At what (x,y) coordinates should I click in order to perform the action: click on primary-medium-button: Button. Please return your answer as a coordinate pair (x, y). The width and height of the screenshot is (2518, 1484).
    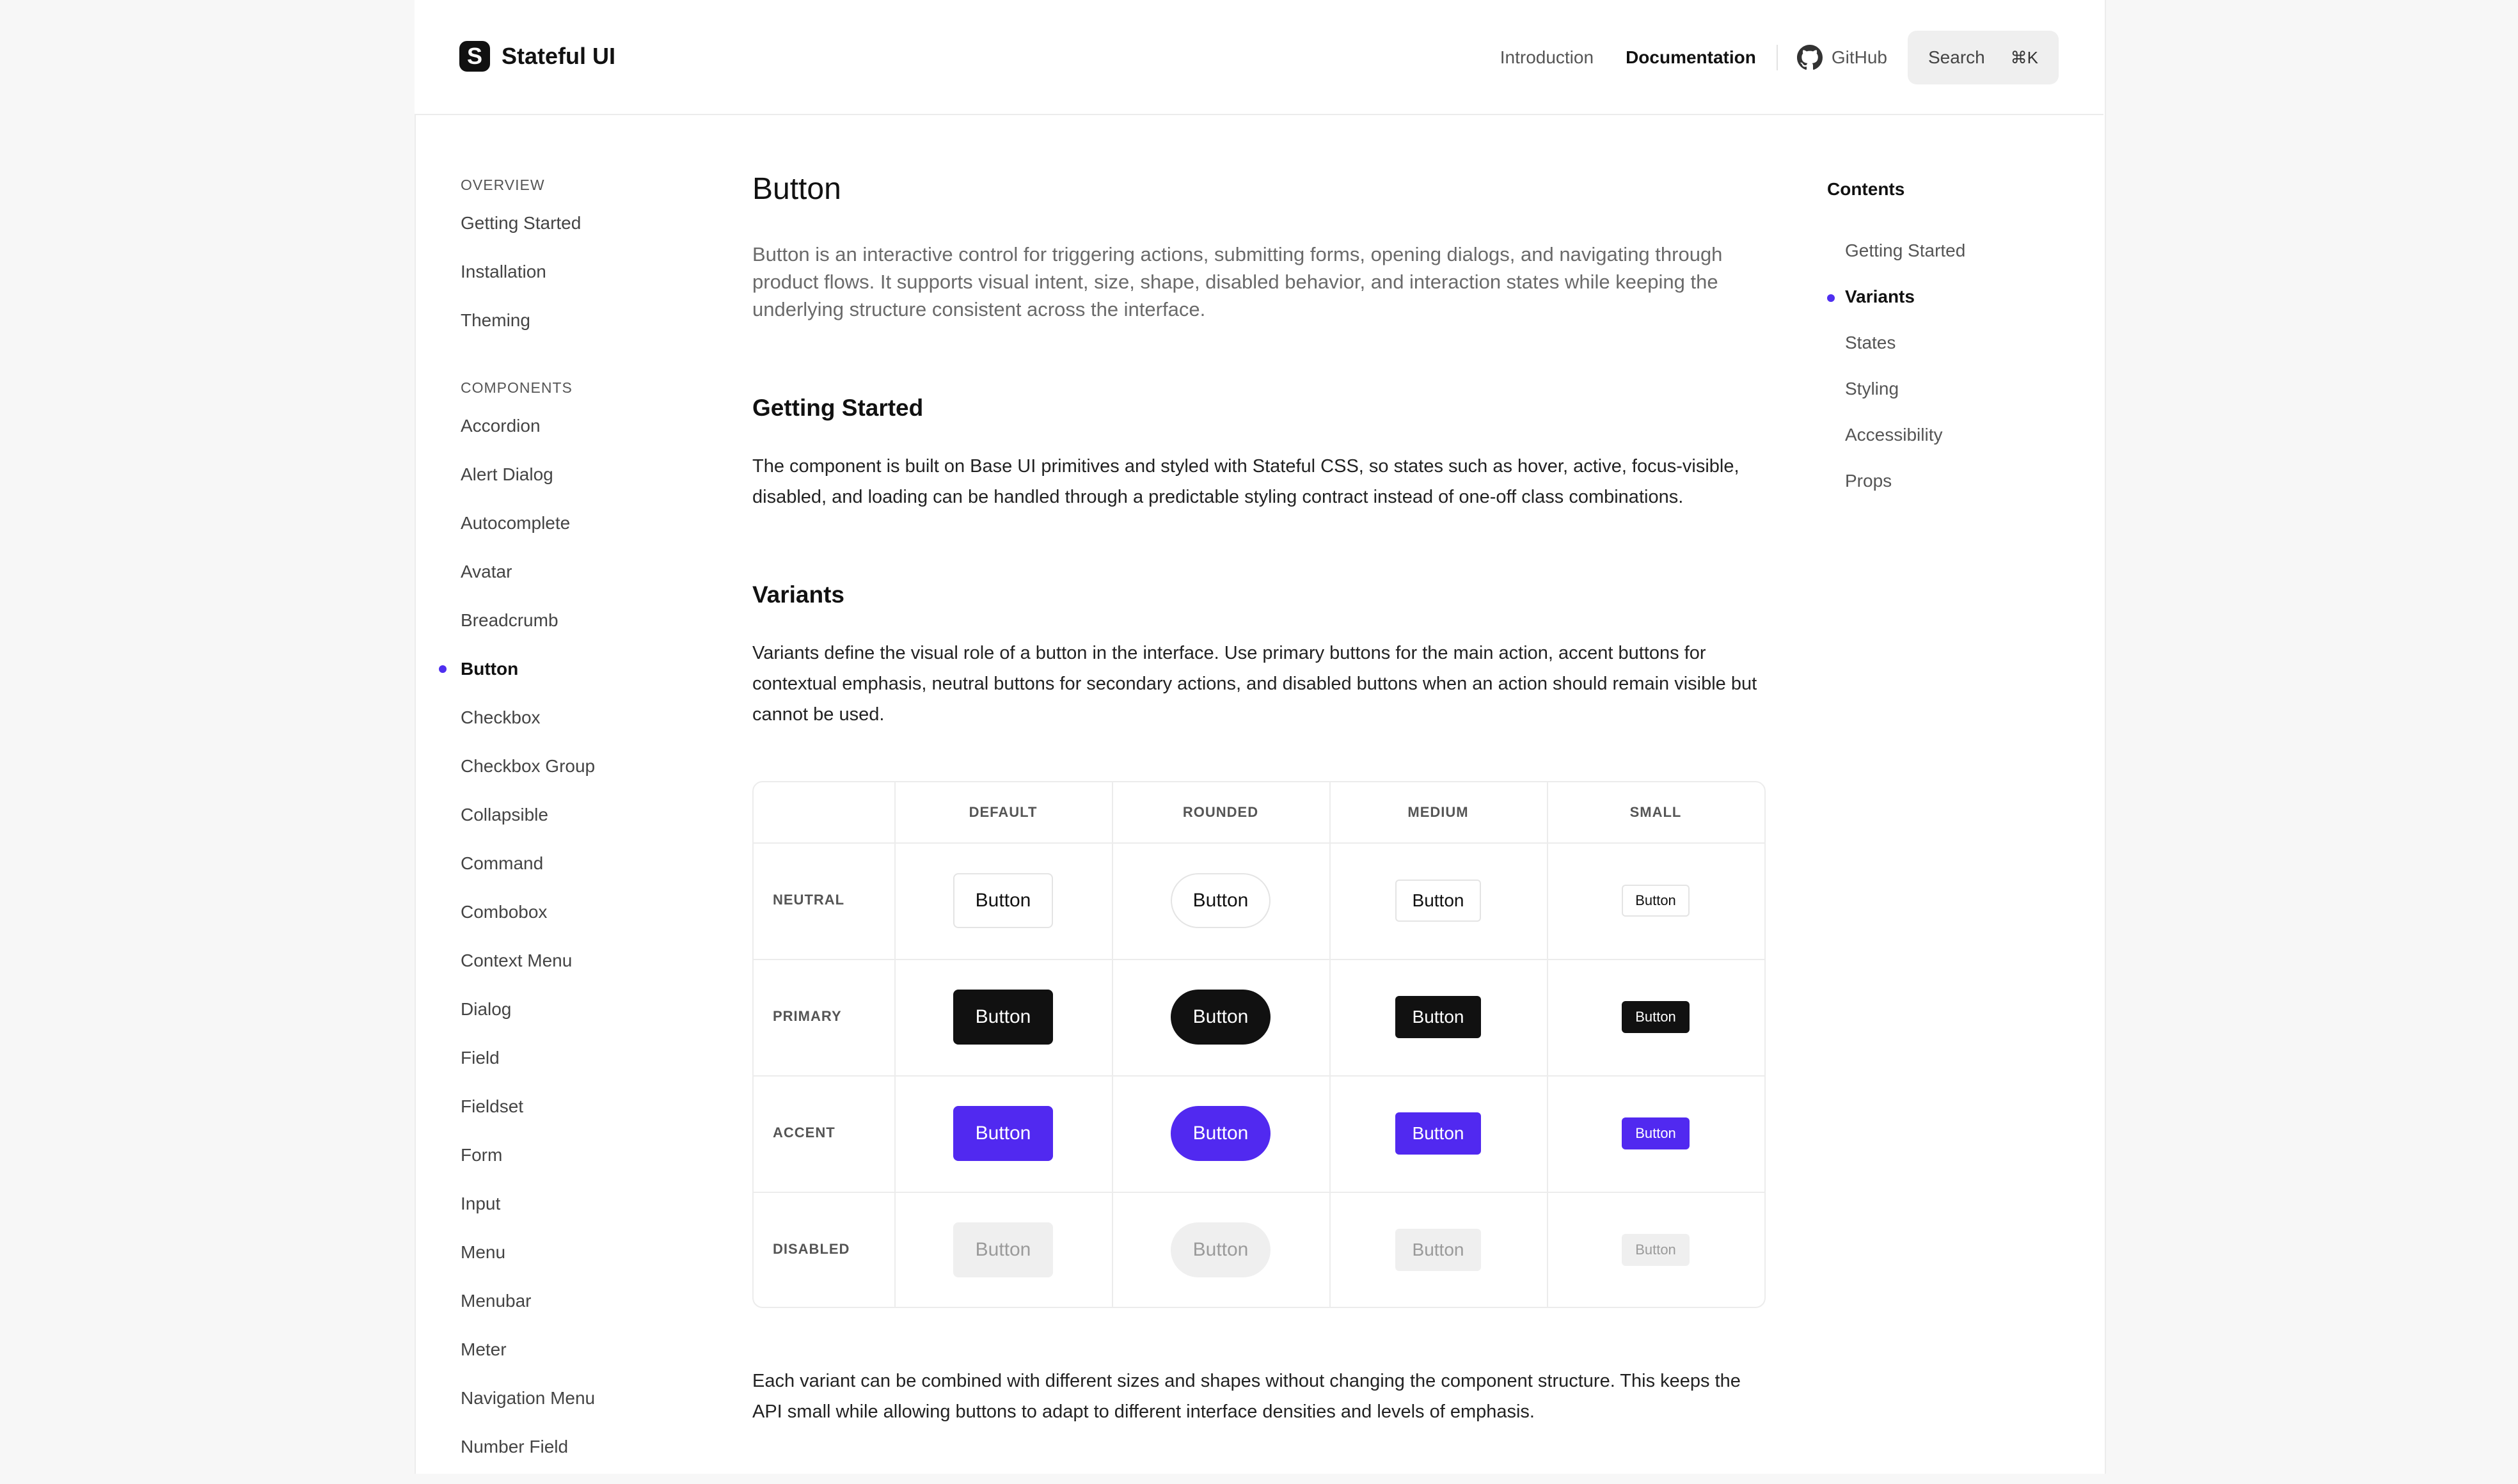
    Looking at the image, I should click on (1438, 1017).